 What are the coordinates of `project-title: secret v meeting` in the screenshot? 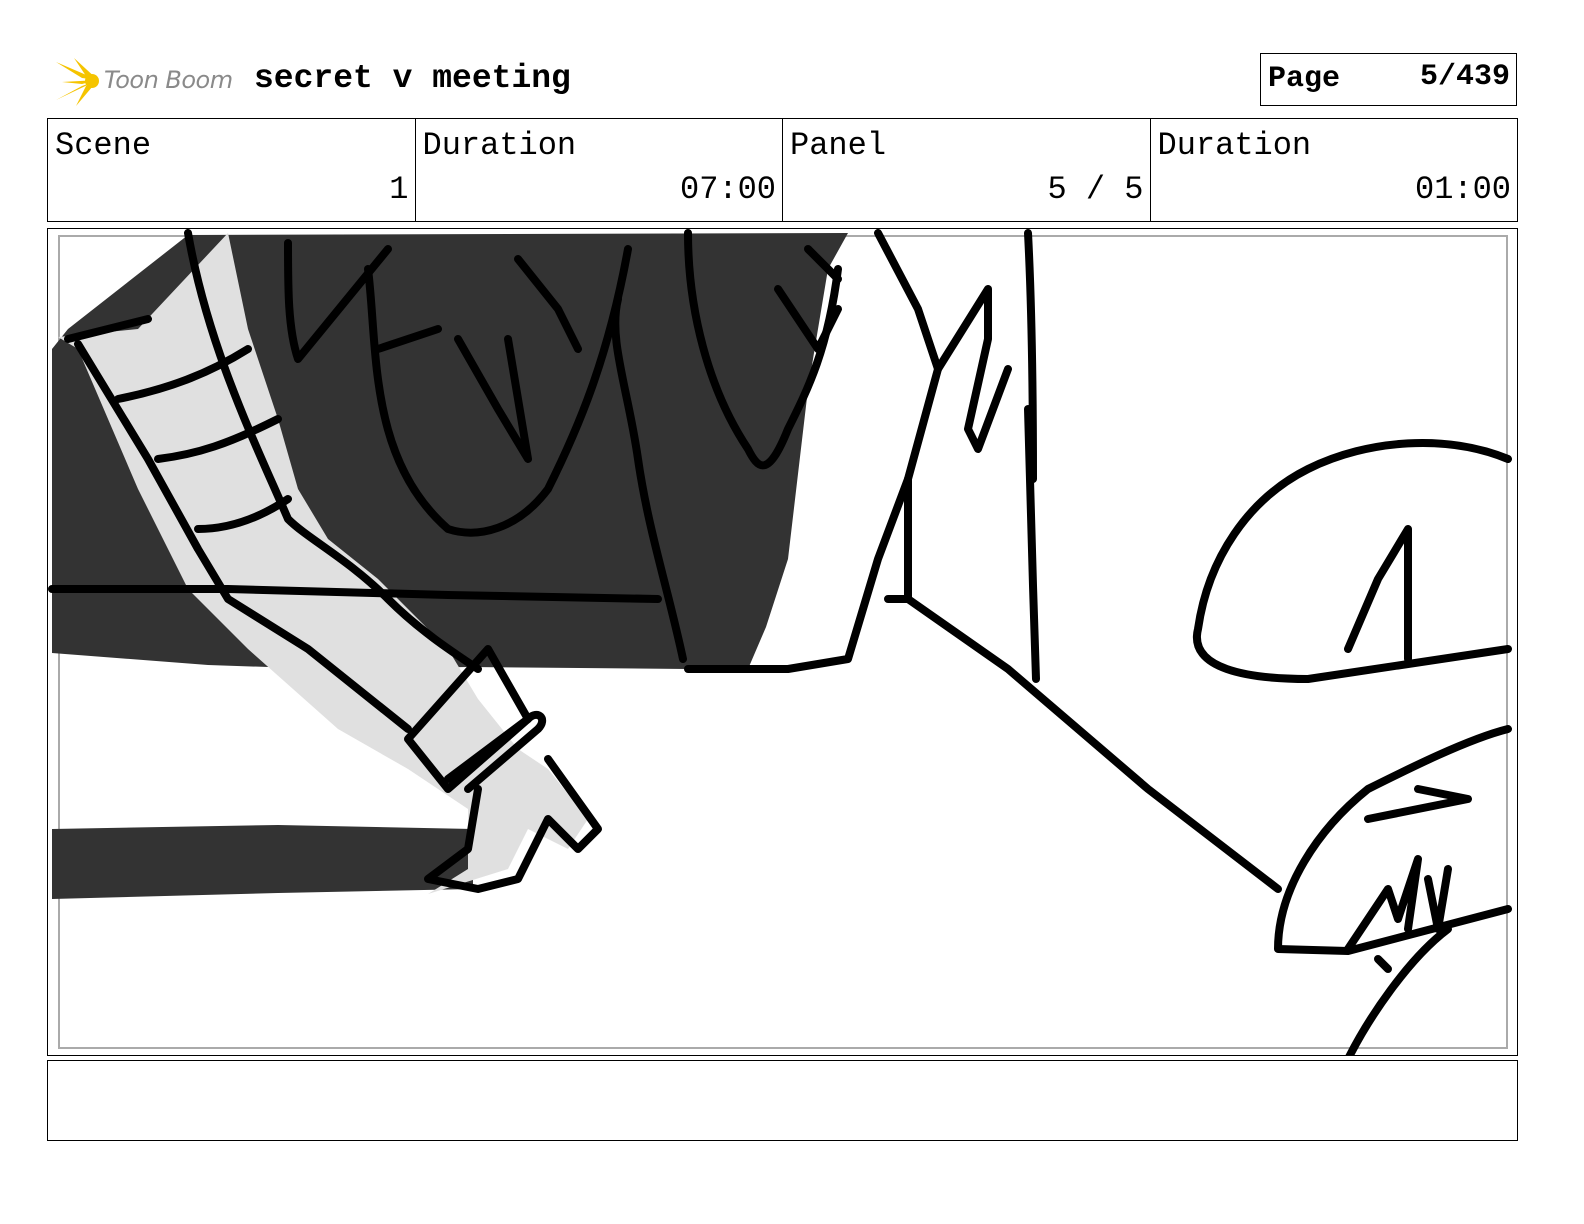 It's located at (412, 78).